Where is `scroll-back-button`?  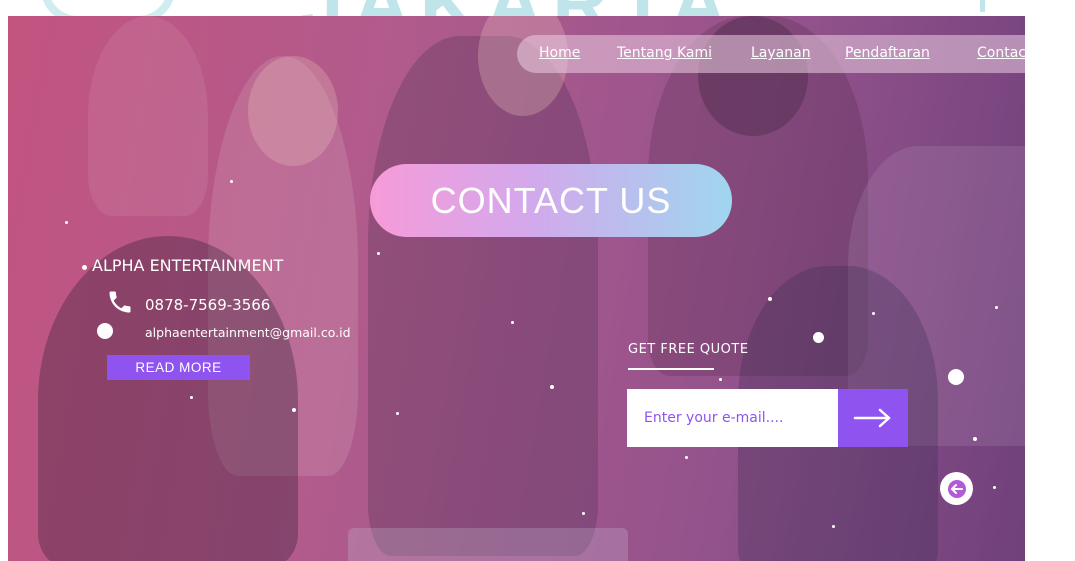
scroll-back-button is located at coordinates (956, 488).